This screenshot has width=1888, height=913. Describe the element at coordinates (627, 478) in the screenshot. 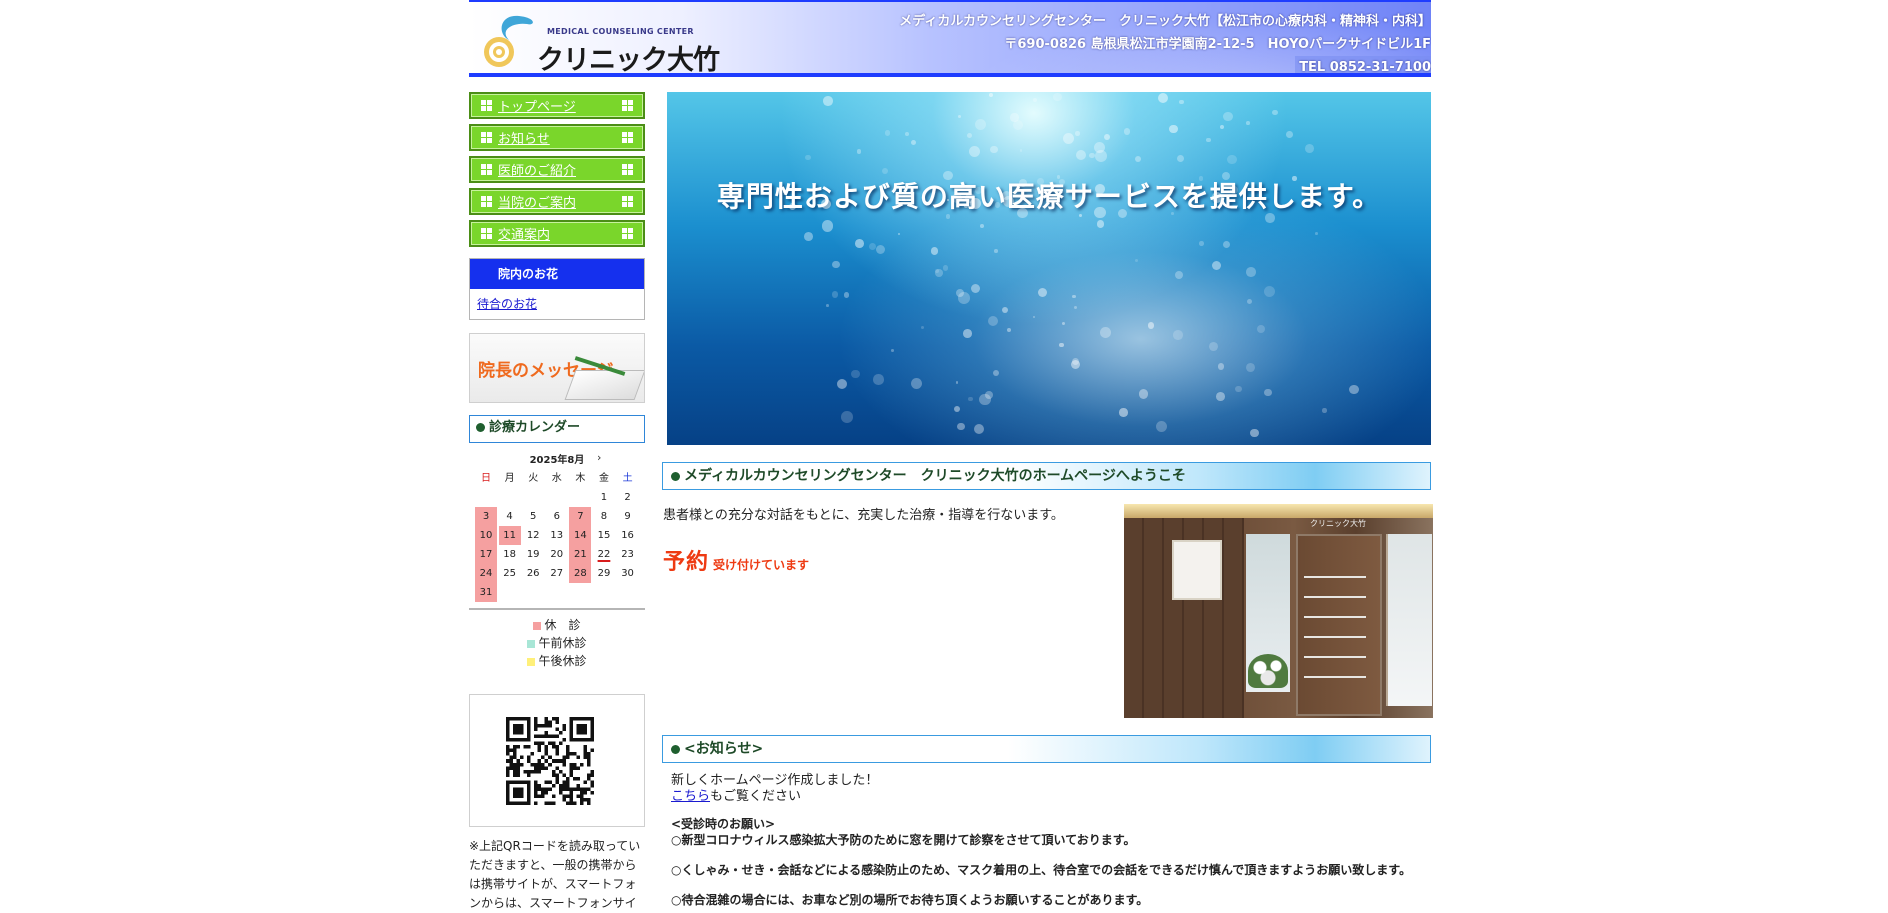

I see `calendar-weekday: 土` at that location.